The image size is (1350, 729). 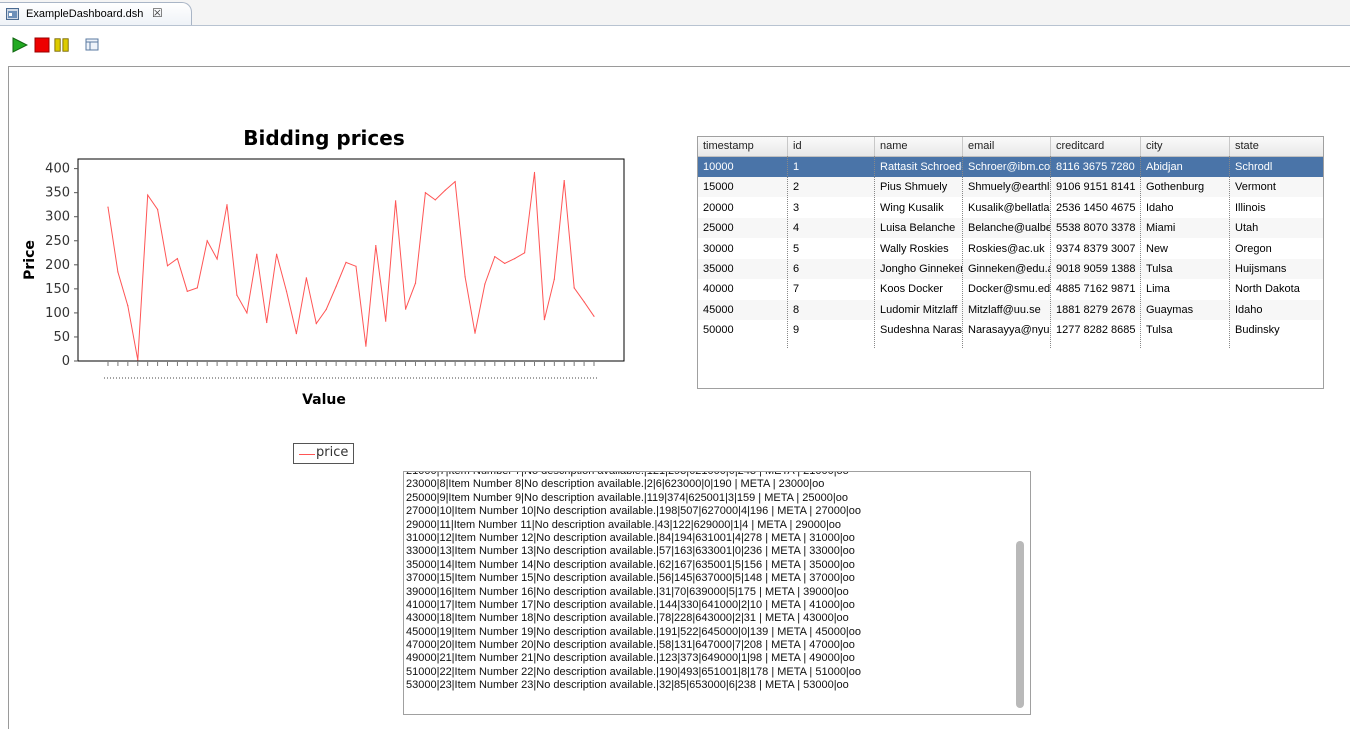 I want to click on table-cell-id: 9, so click(x=796, y=330).